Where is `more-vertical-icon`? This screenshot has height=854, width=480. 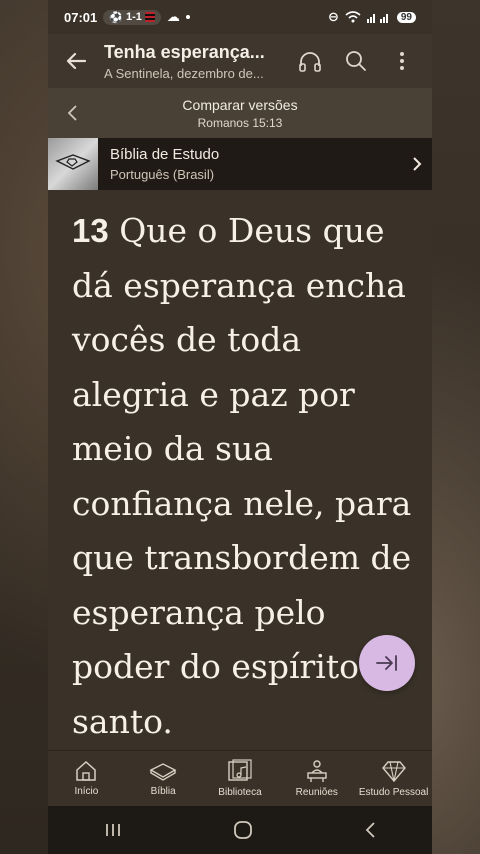
more-vertical-icon is located at coordinates (402, 61).